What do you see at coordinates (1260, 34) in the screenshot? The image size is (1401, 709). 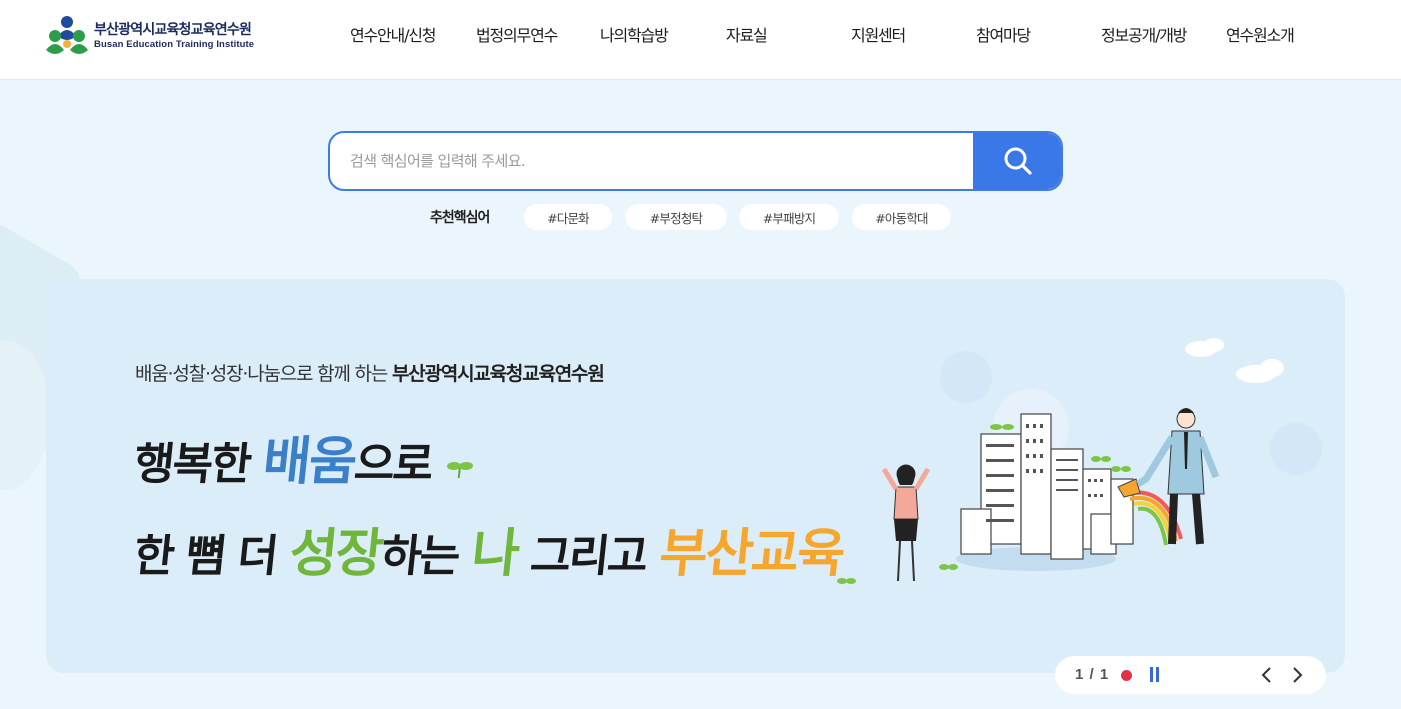 I see `nav-item-about: 연수원소개` at bounding box center [1260, 34].